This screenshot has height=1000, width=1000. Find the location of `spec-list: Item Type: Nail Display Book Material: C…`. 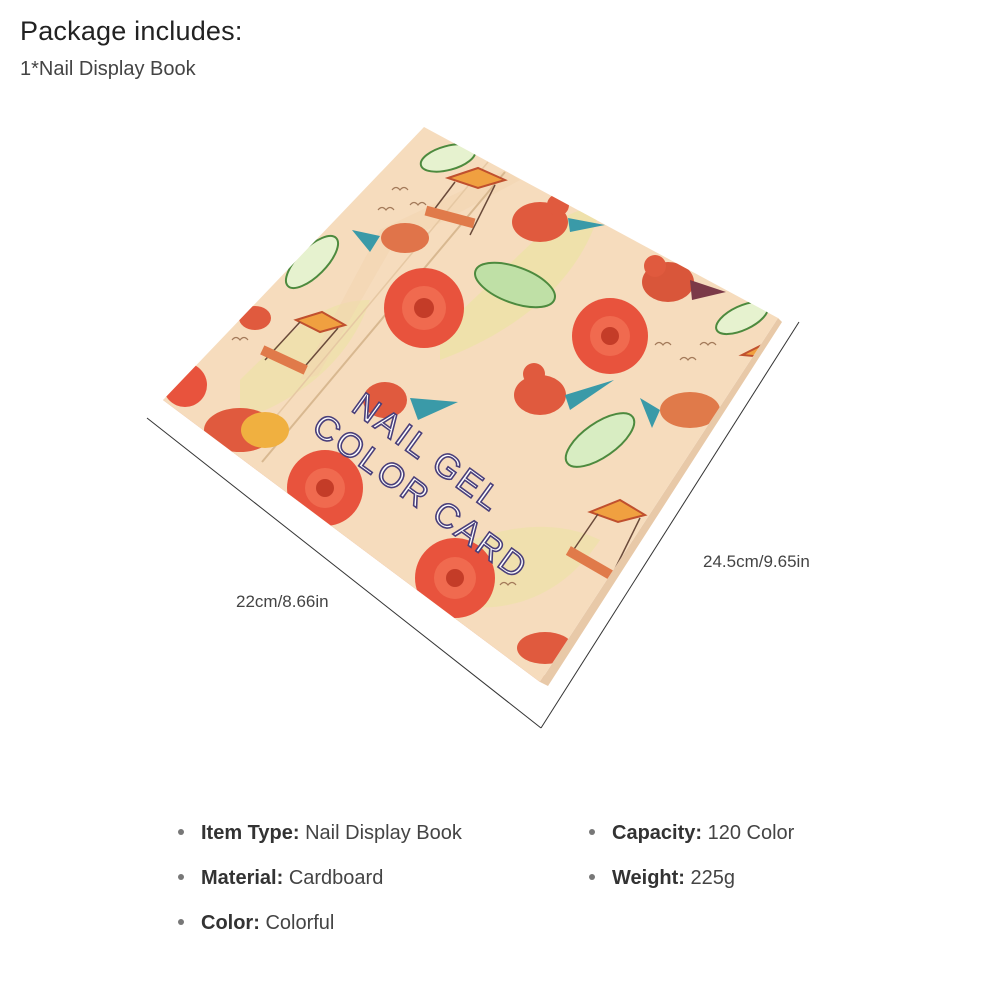

spec-list: Item Type: Nail Display Book Material: C… is located at coordinates (528, 892).